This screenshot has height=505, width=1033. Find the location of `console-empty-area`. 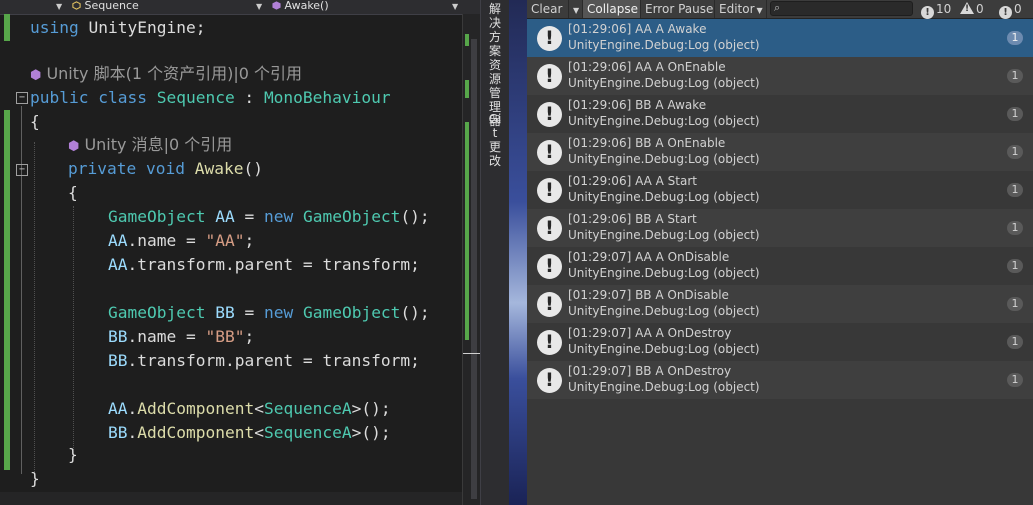

console-empty-area is located at coordinates (780, 452).